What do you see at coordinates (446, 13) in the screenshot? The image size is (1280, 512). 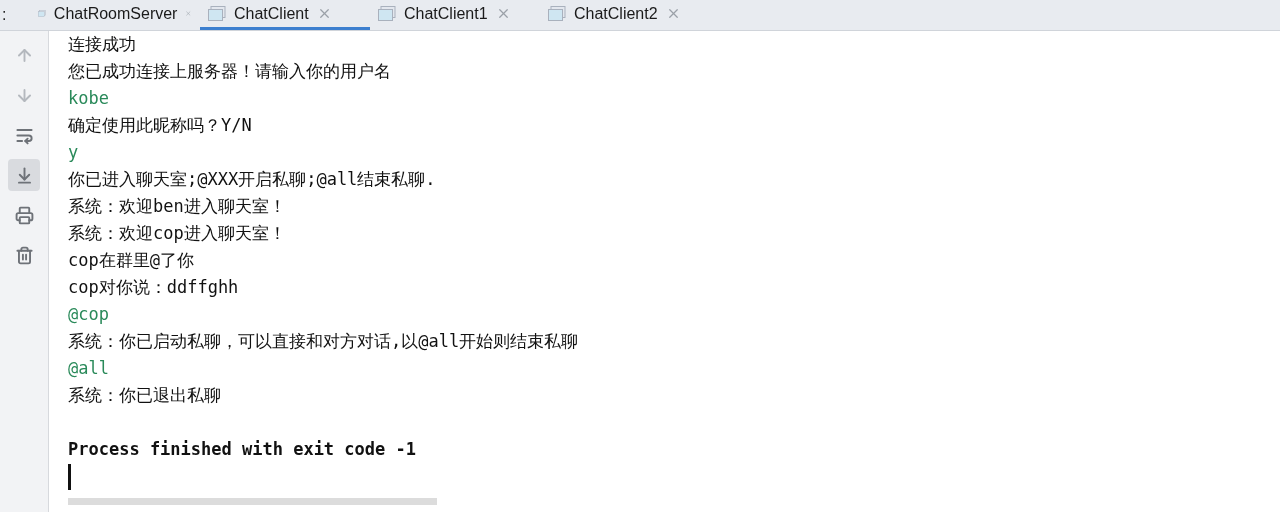 I see `tab-label: ChatClient1` at bounding box center [446, 13].